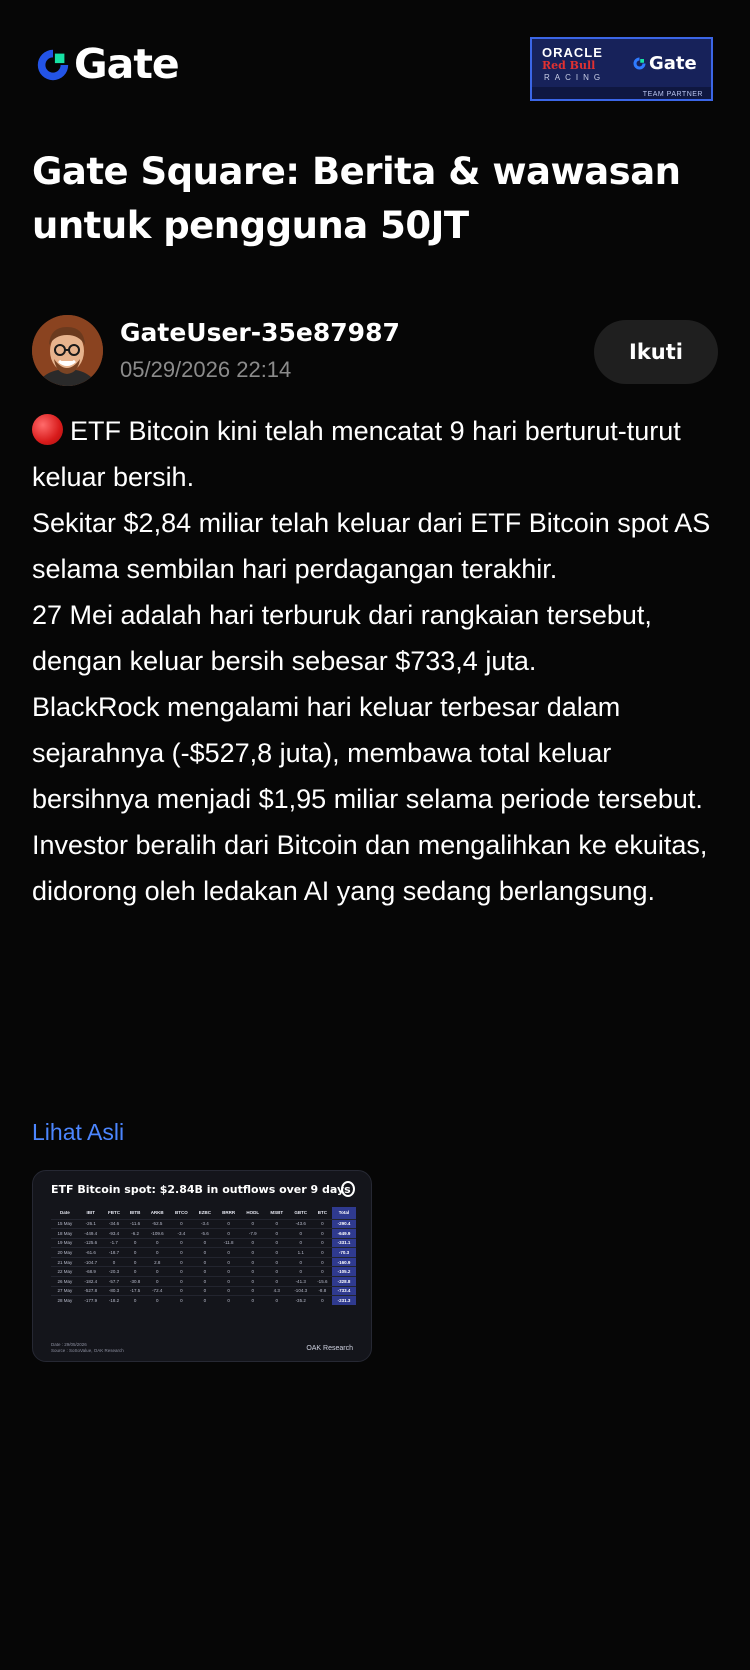 The width and height of the screenshot is (750, 1670). I want to click on table-cell: -20.3, so click(114, 1271).